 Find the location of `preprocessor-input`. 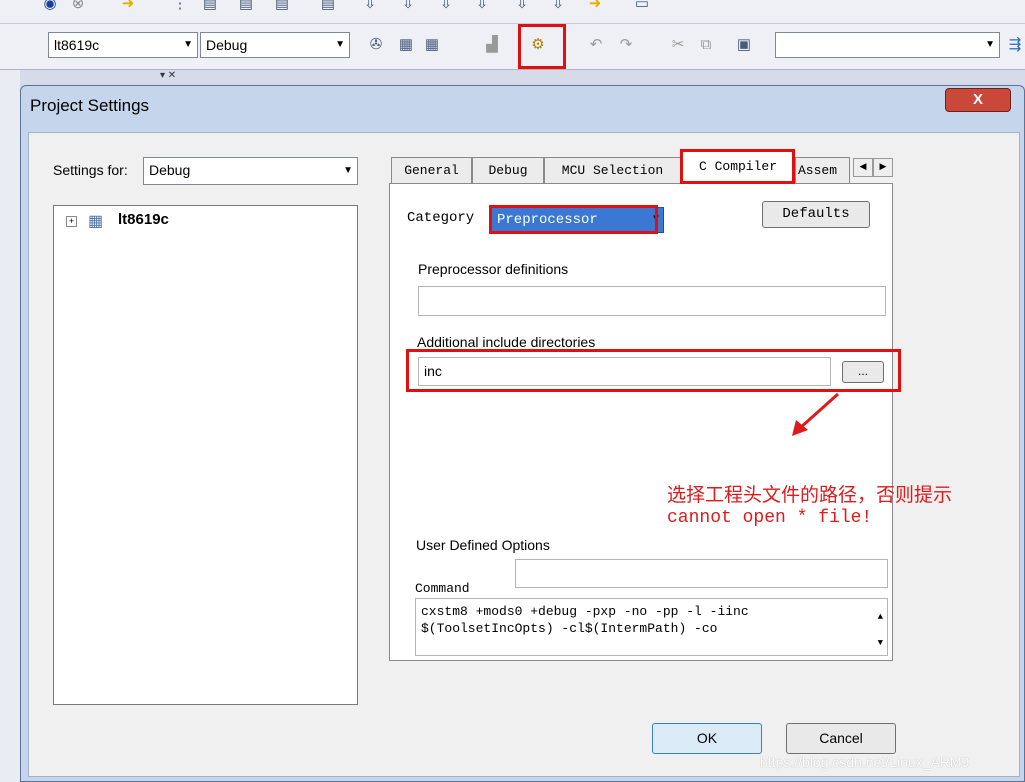

preprocessor-input is located at coordinates (652, 301).